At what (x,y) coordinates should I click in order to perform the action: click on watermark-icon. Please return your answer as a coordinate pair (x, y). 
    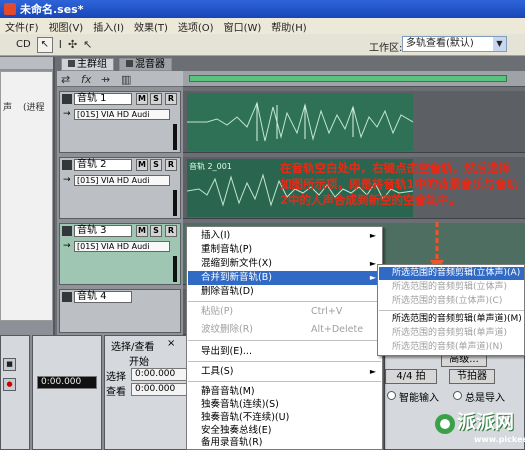
    Looking at the image, I should click on (445, 424).